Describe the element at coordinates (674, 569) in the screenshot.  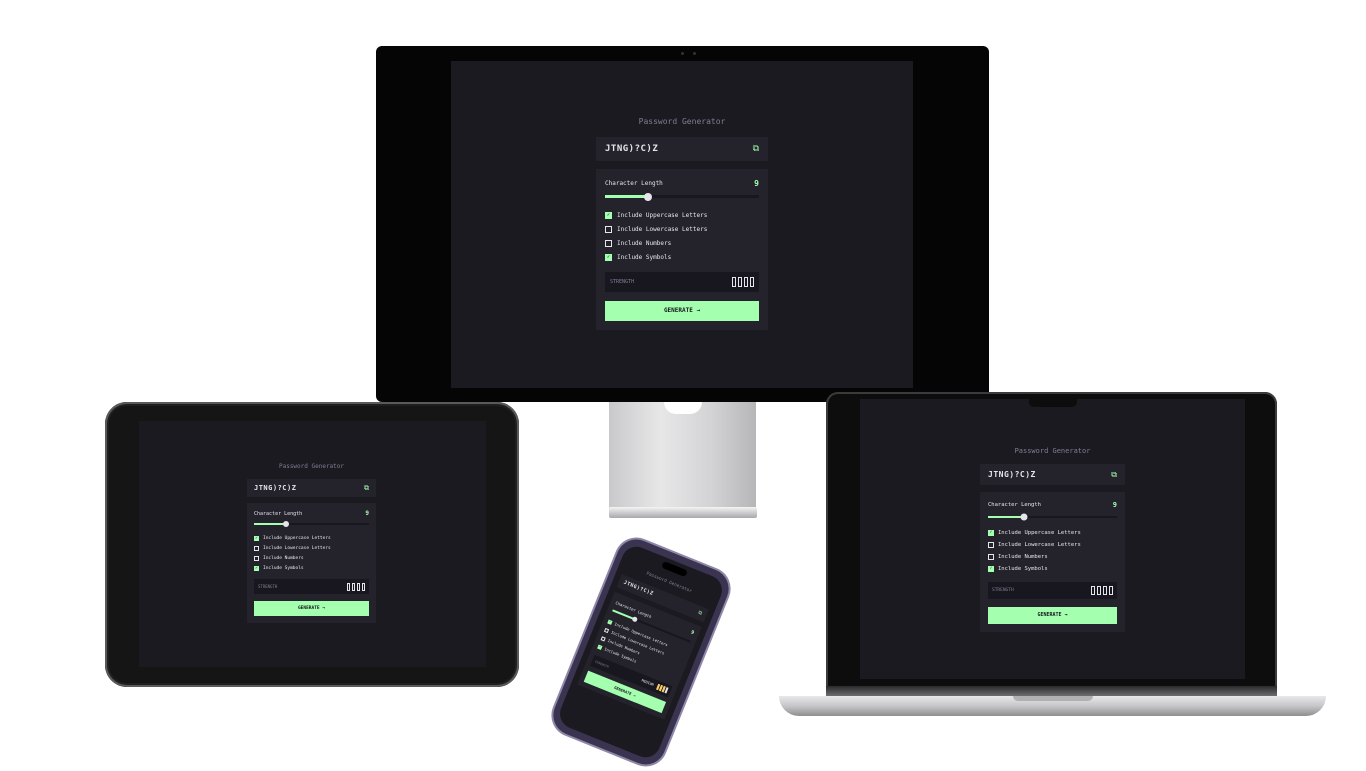
I see `dynamic-island` at that location.